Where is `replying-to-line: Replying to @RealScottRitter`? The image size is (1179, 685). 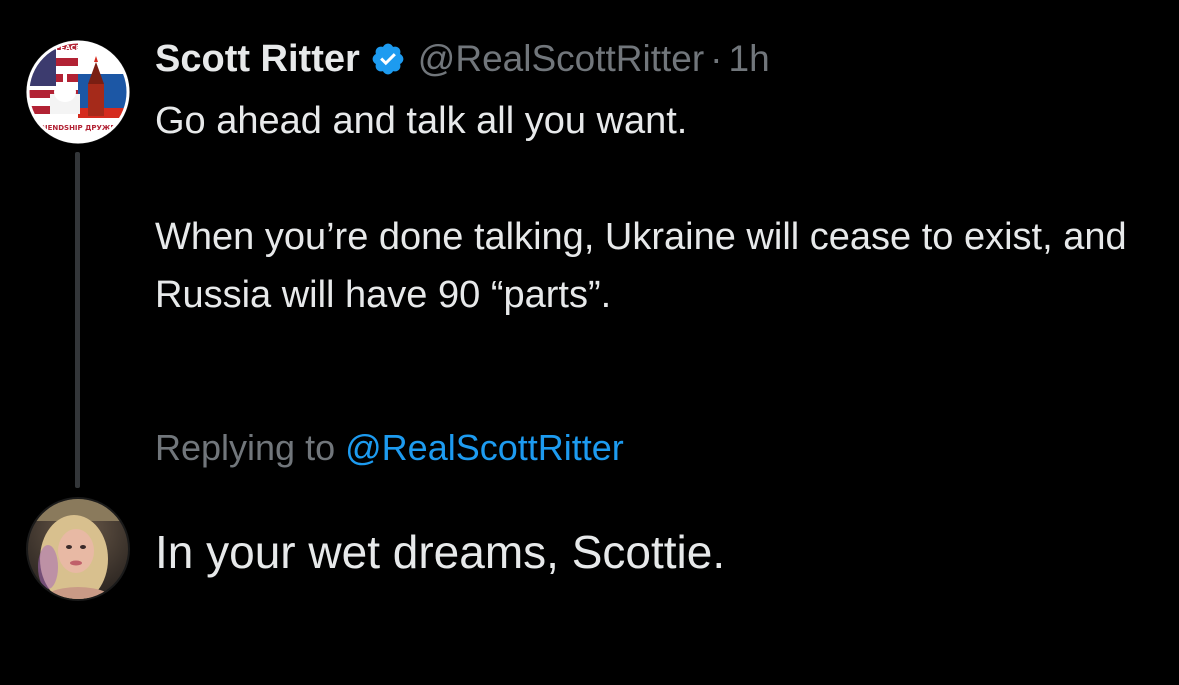 replying-to-line: Replying to @RealScottRitter is located at coordinates (389, 448).